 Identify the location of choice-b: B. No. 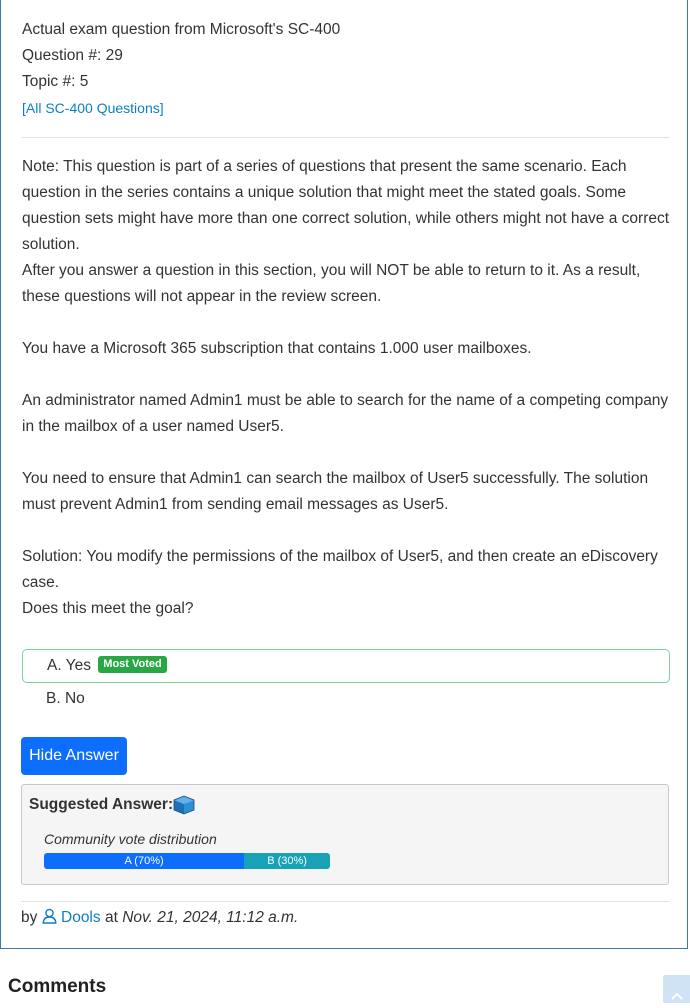
(346, 700).